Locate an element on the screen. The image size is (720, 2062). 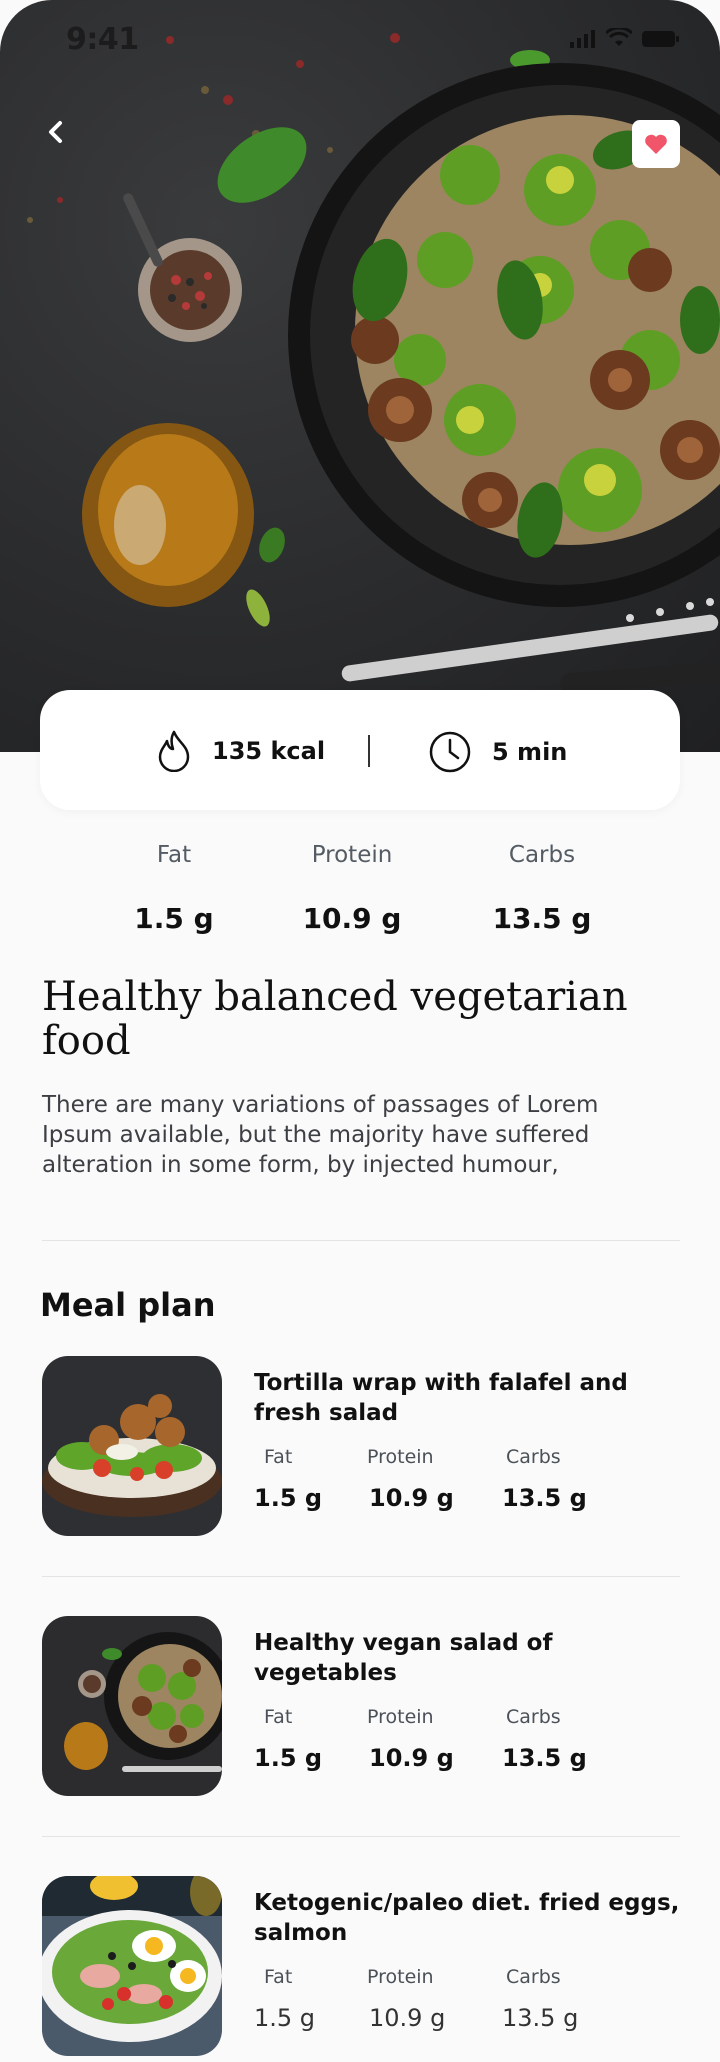
time-value: 5 min is located at coordinates (530, 752).